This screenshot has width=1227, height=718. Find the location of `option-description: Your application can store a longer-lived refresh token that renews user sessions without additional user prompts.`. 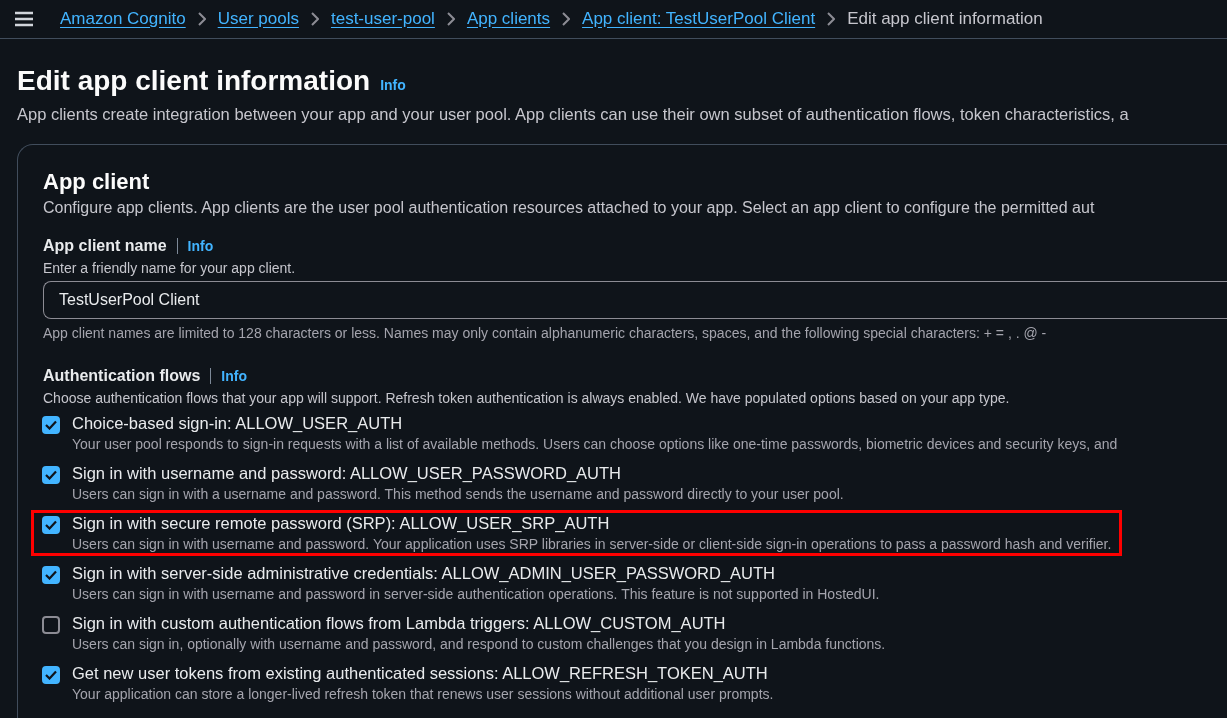

option-description: Your application can store a longer-lived refresh token that renews user sessions without additional user prompts. is located at coordinates (423, 694).